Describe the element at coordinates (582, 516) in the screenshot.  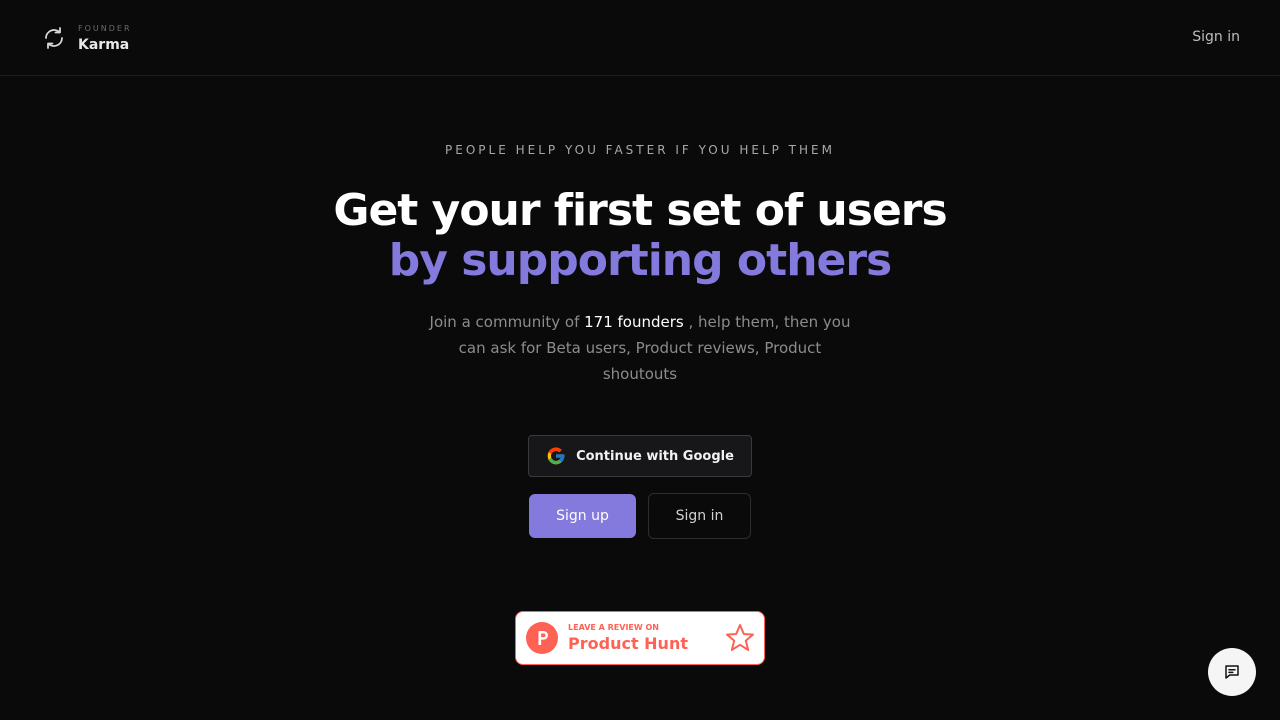
I see `signup-button: Sign up` at that location.